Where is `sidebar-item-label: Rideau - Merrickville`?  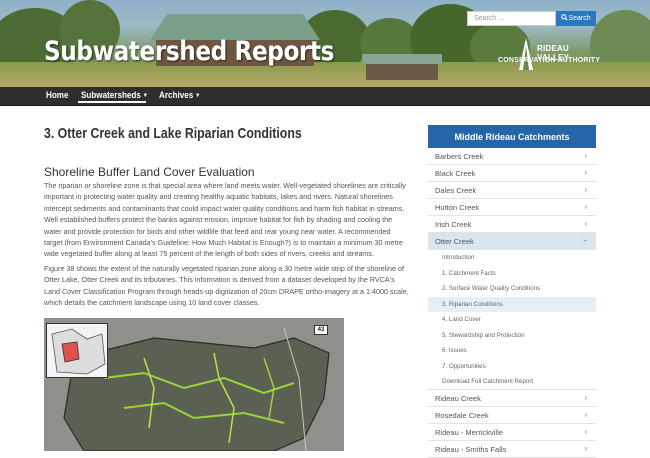 sidebar-item-label: Rideau - Merrickville is located at coordinates (469, 432).